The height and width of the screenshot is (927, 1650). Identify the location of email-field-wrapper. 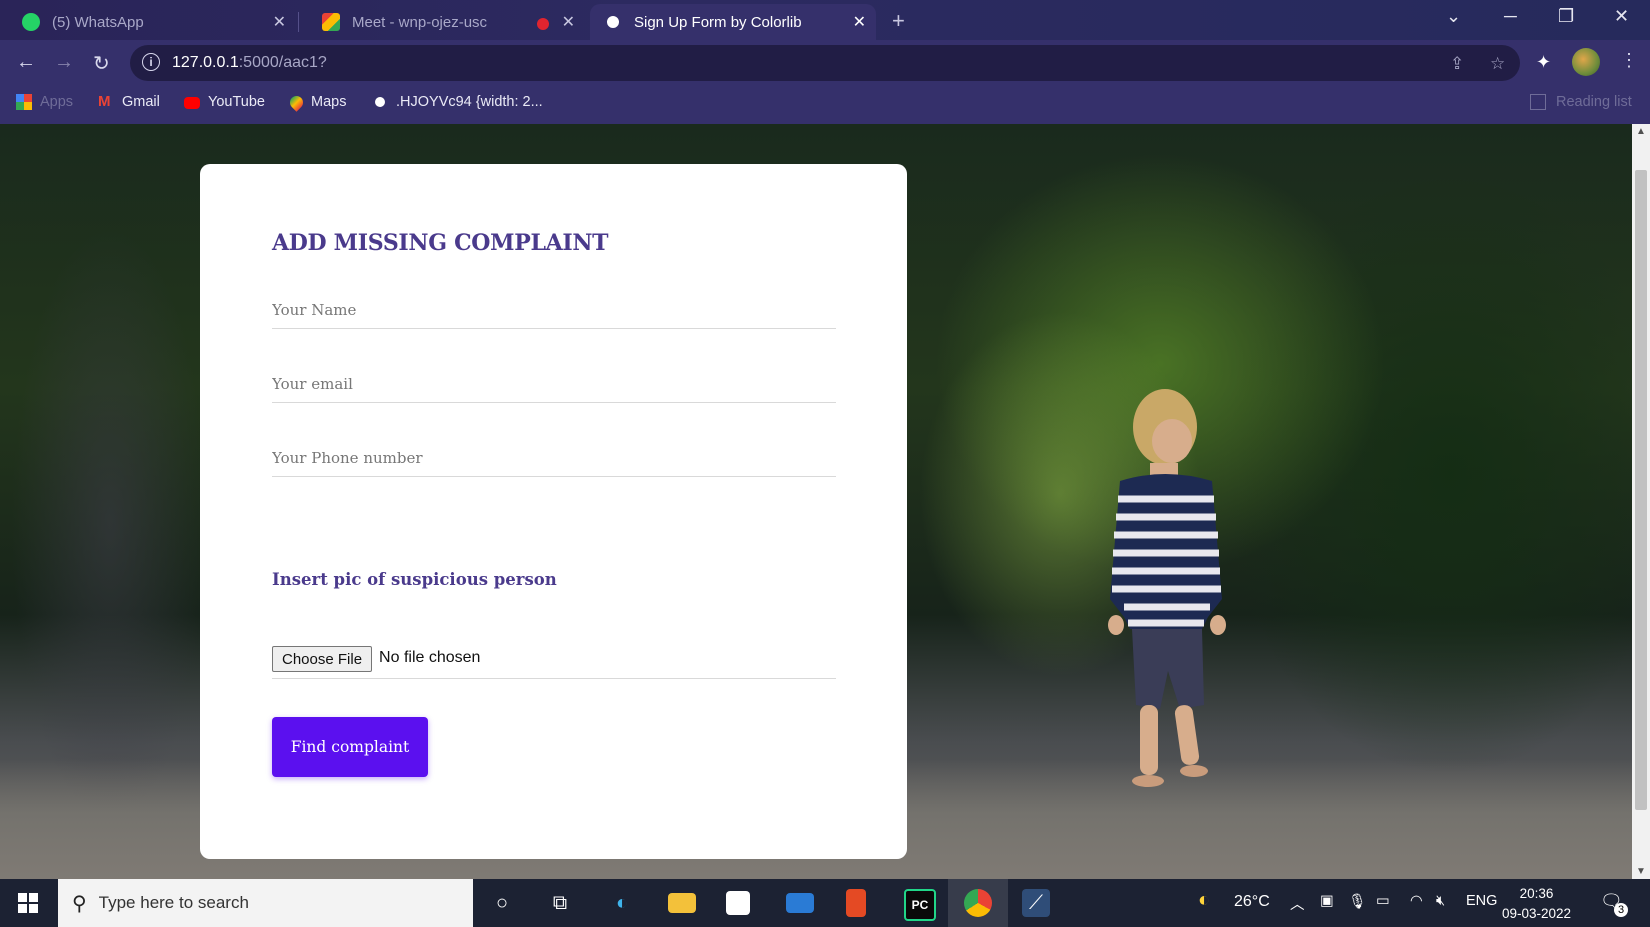
(554, 384).